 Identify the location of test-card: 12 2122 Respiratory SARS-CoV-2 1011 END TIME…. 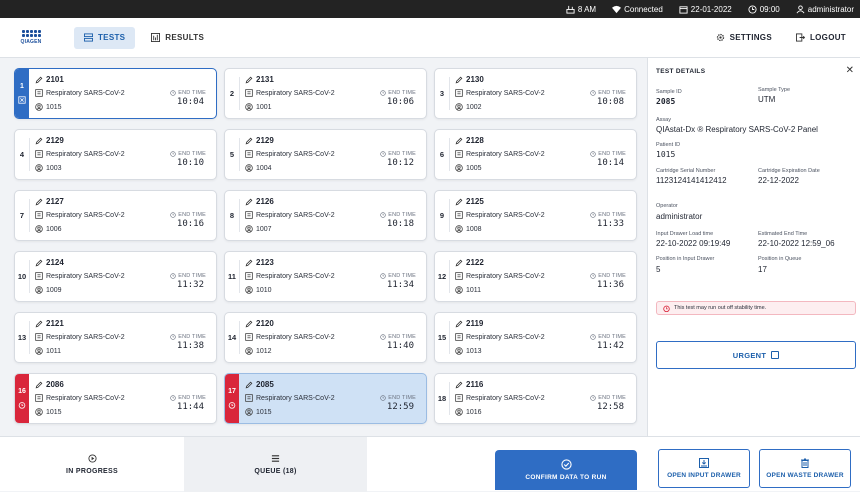
(535, 276).